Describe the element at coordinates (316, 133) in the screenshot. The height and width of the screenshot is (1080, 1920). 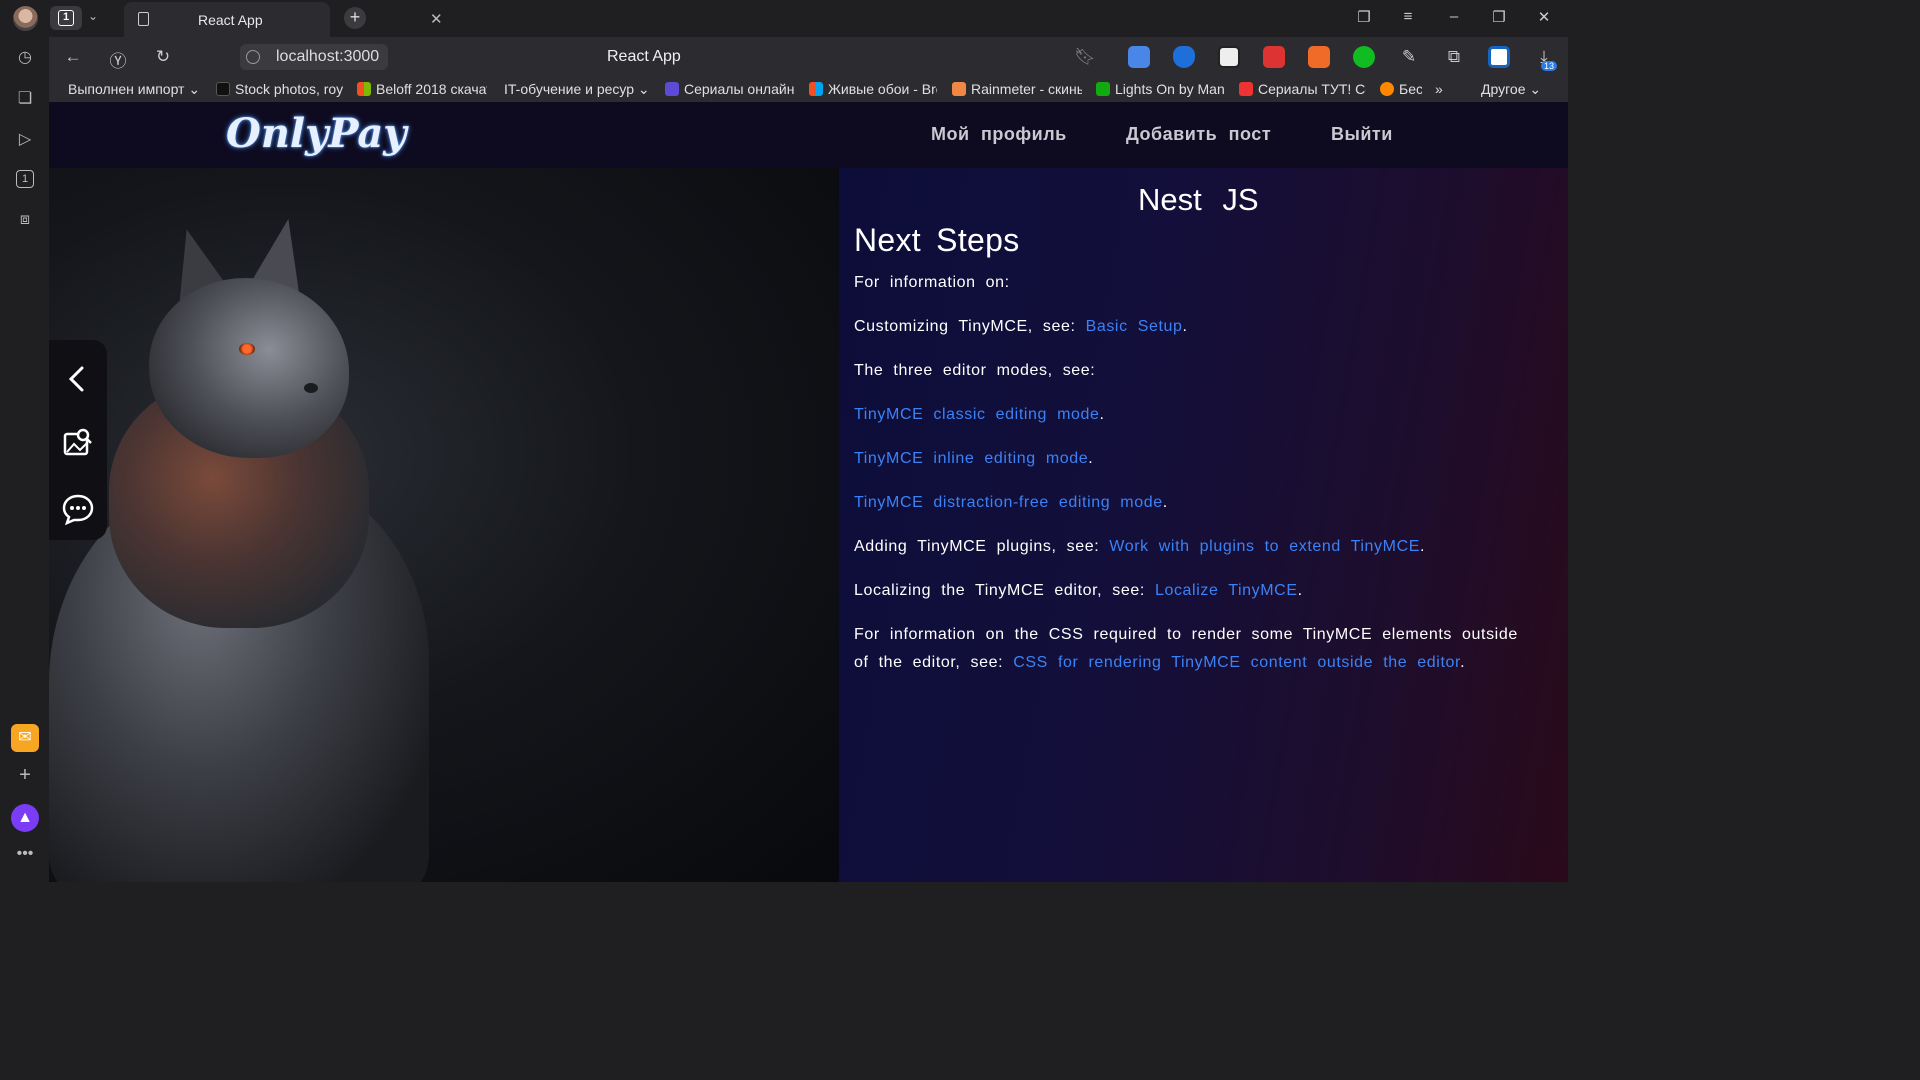
I see `site-logo: OnlyPay` at that location.